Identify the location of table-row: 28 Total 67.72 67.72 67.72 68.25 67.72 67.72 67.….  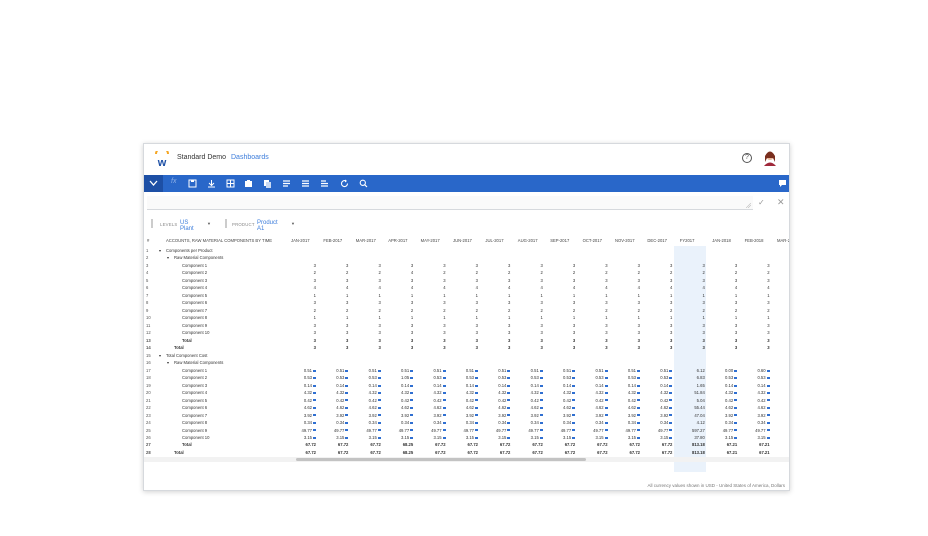
(466, 452).